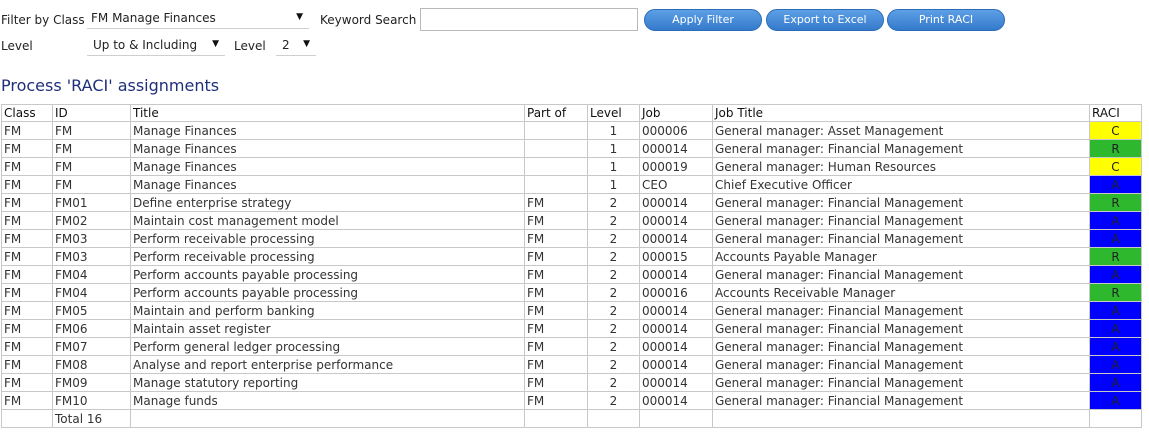 The width and height of the screenshot is (1149, 444). I want to click on level-value-select: 2 ▼, so click(296, 46).